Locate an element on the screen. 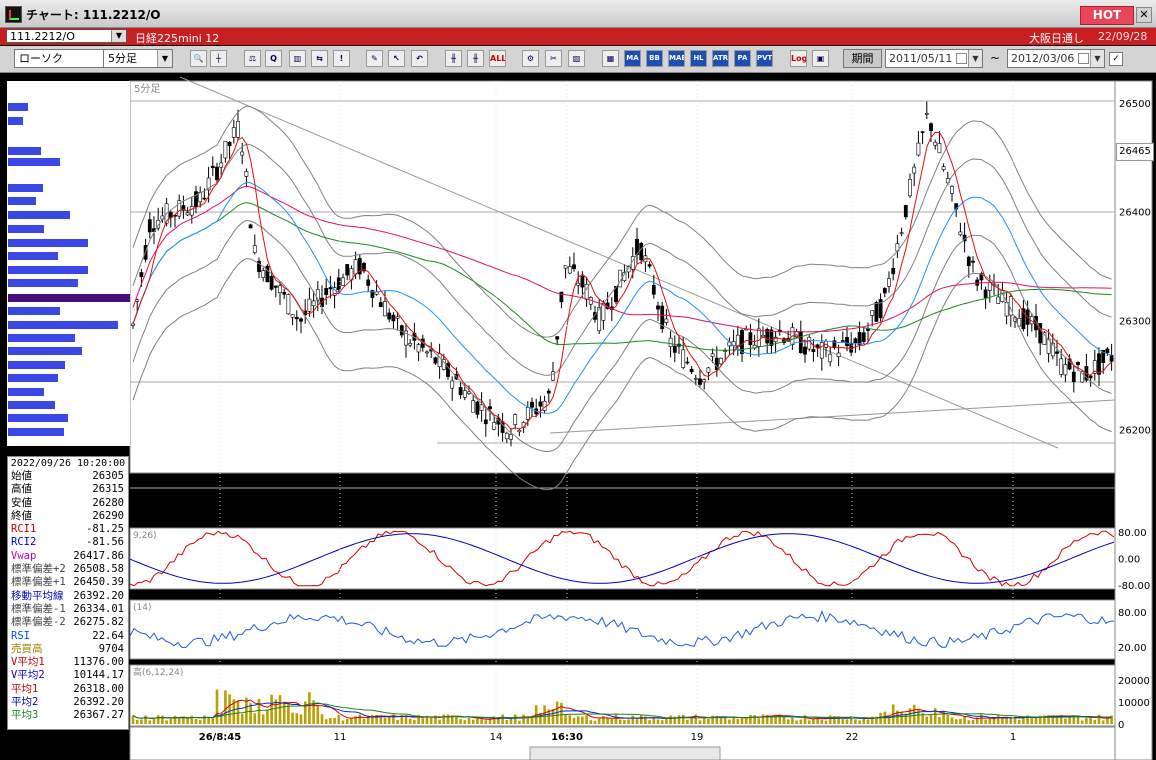 The height and width of the screenshot is (760, 1156). scale-icon: ⚖ is located at coordinates (252, 58).